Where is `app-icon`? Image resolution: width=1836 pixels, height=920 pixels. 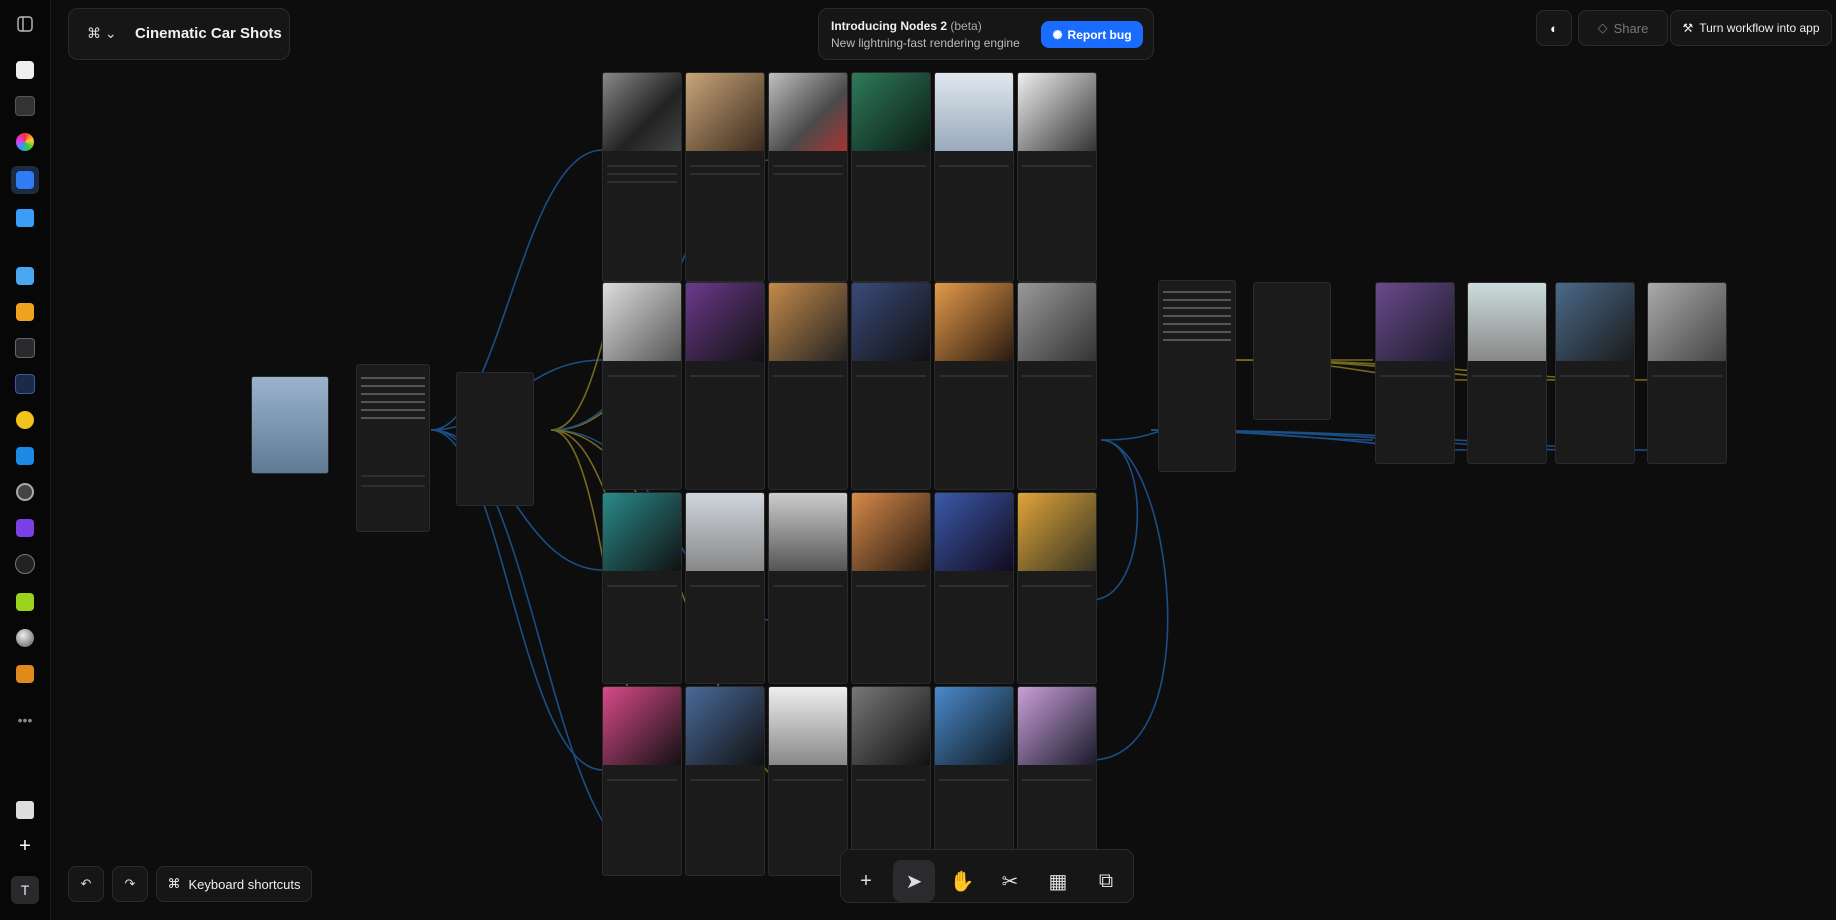
app-icon is located at coordinates (25, 528).